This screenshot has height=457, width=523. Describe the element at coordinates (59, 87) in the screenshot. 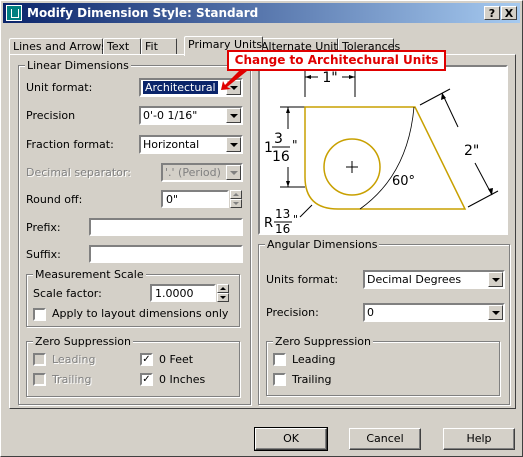

I see `unit-format-label: Unit format:` at that location.